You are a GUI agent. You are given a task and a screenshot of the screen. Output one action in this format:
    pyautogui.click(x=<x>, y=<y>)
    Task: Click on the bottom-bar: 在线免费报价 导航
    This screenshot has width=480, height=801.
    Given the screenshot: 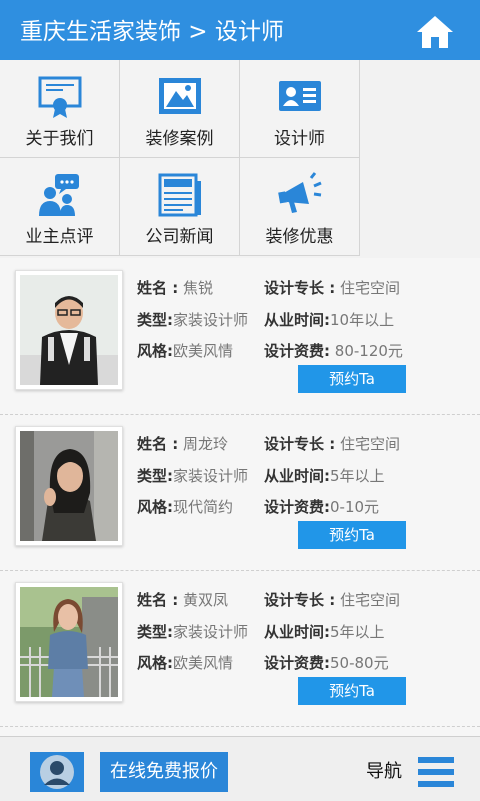 What is the action you would take?
    pyautogui.click(x=240, y=768)
    